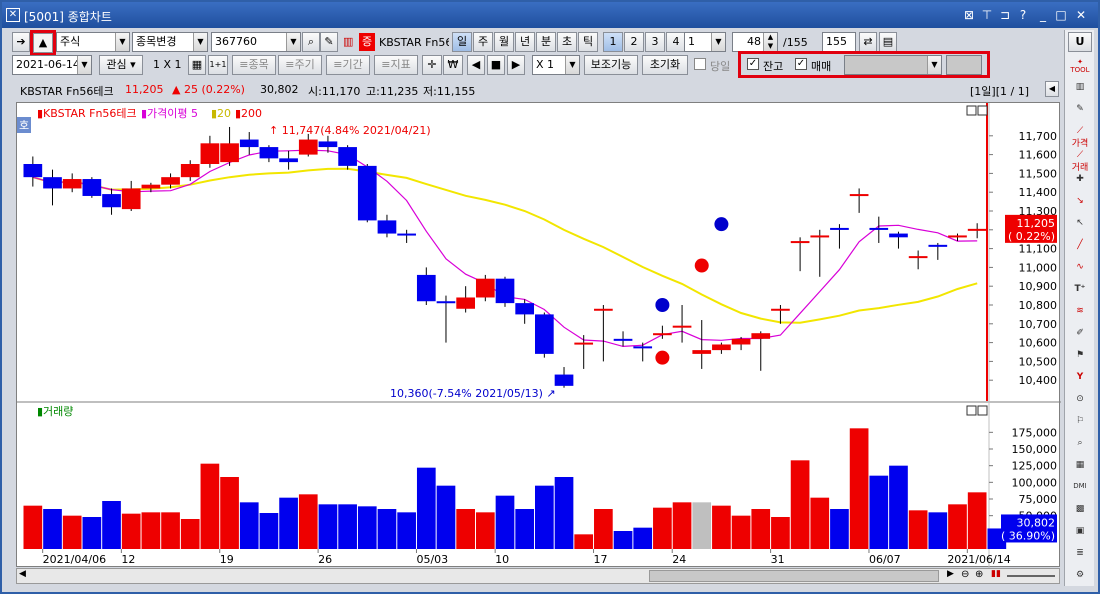  What do you see at coordinates (21, 42) in the screenshot?
I see `prev-arrow-icon: ➔` at bounding box center [21, 42].